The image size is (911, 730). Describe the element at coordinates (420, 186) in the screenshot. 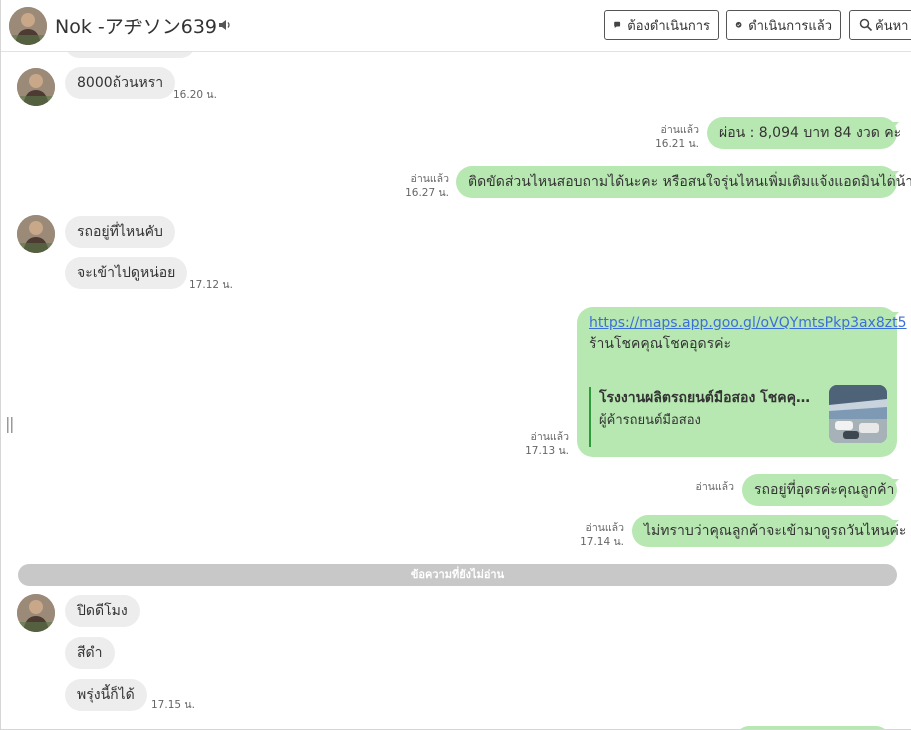

I see `message-meta: อ่านแล้ว 16.27 น.` at that location.